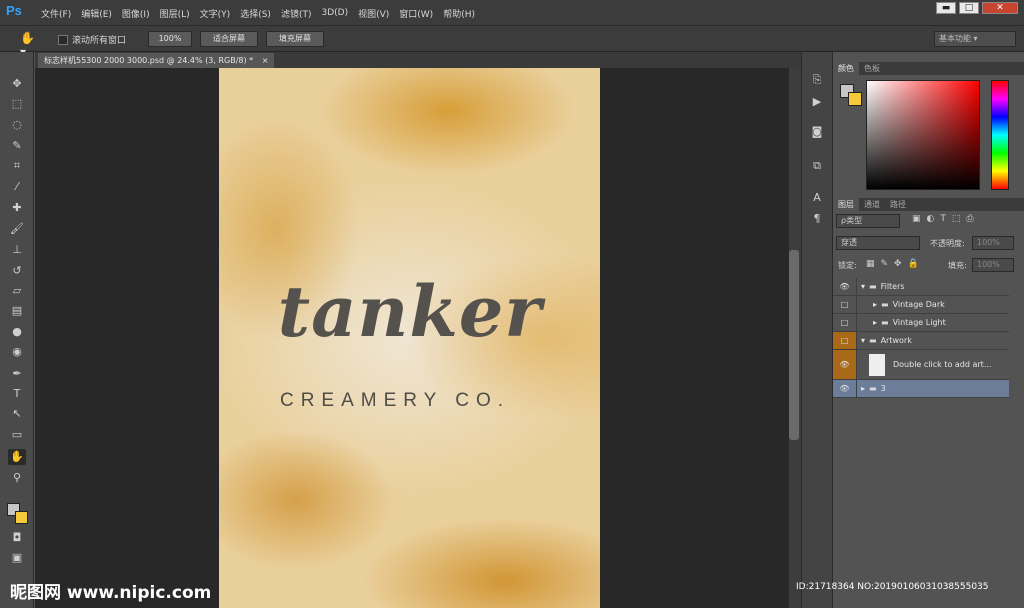 This screenshot has height=608, width=1024. What do you see at coordinates (17, 250) in the screenshot?
I see `stamp-tool-icon: ⊥` at bounding box center [17, 250].